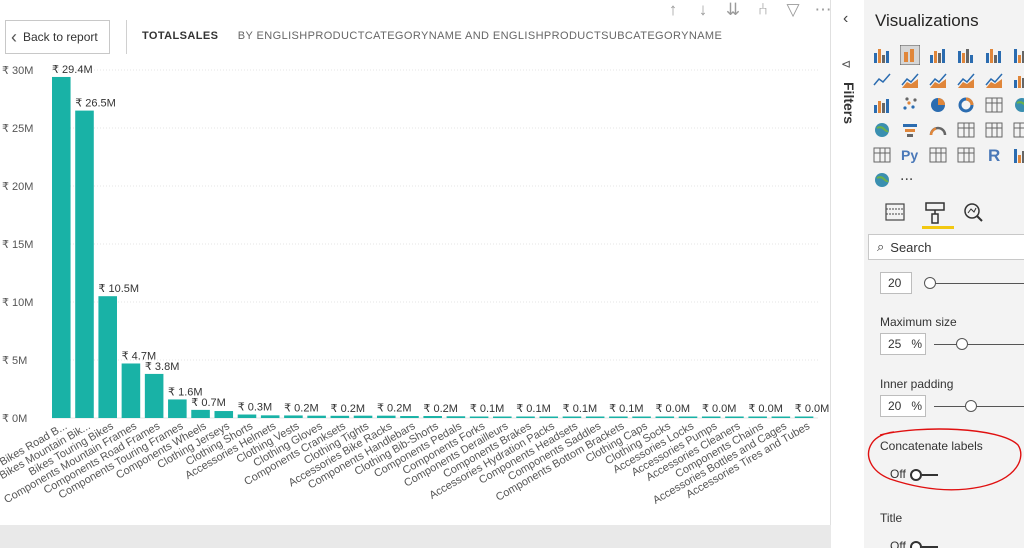 The width and height of the screenshot is (1024, 548). What do you see at coordinates (882, 155) in the screenshot?
I see `slicer-icon` at bounding box center [882, 155].